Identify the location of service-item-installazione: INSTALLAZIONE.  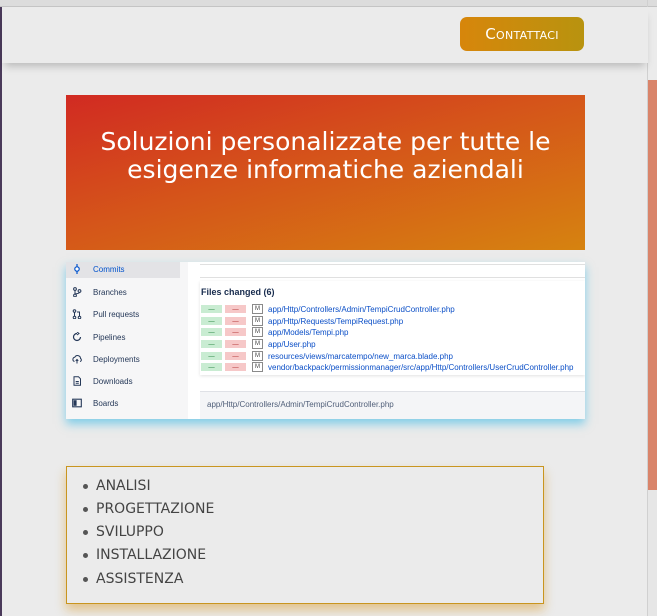
(144, 555).